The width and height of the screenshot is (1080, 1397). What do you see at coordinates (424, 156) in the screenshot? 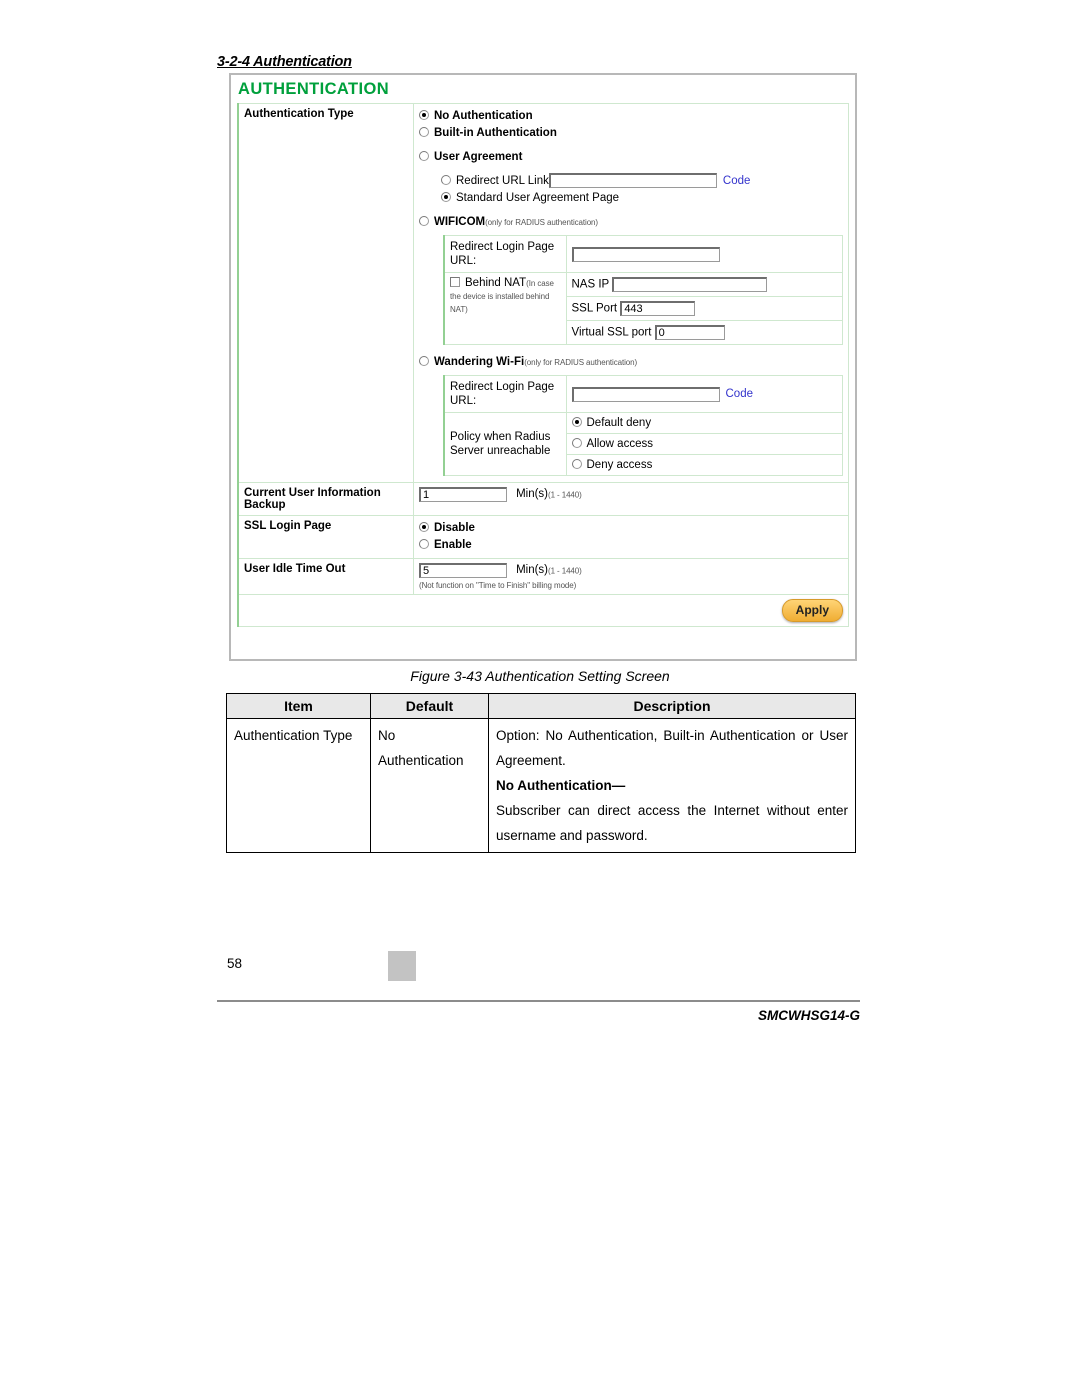
I see `radio-user-agreement` at bounding box center [424, 156].